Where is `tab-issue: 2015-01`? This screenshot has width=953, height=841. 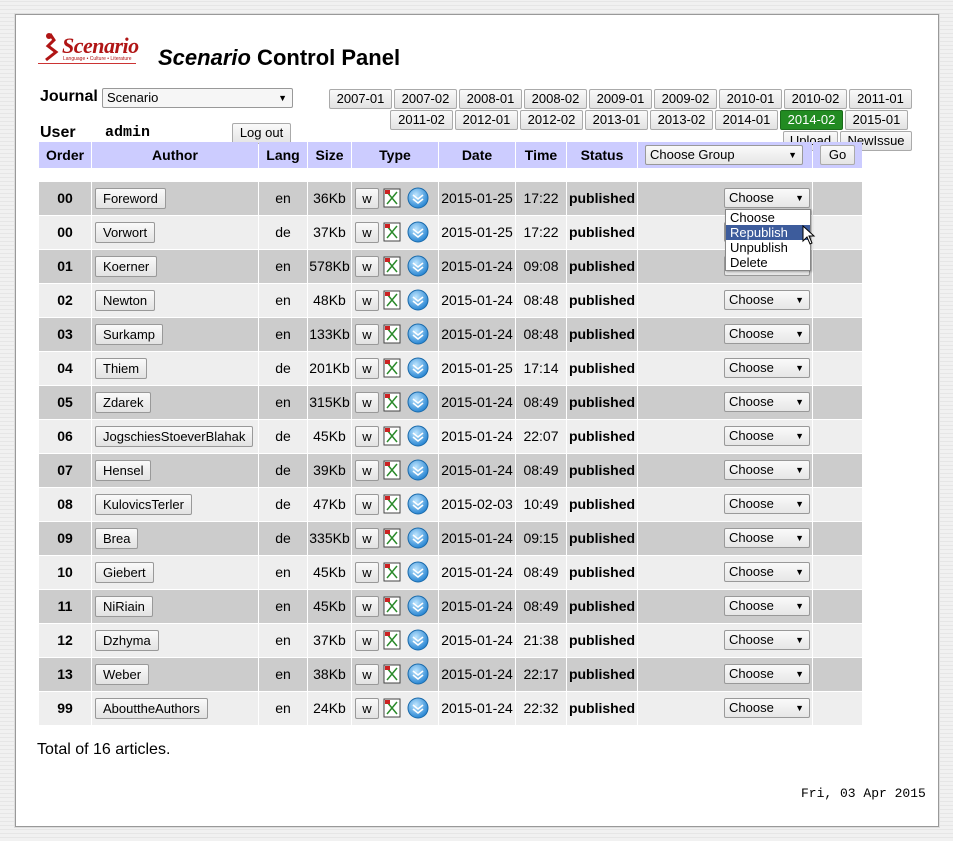 tab-issue: 2015-01 is located at coordinates (876, 120).